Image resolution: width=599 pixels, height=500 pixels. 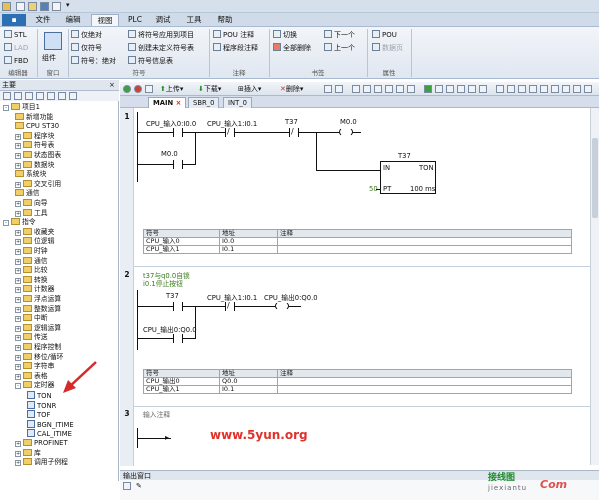 What do you see at coordinates (16, 61) in the screenshot?
I see `fbd-button: FBD` at bounding box center [16, 61].